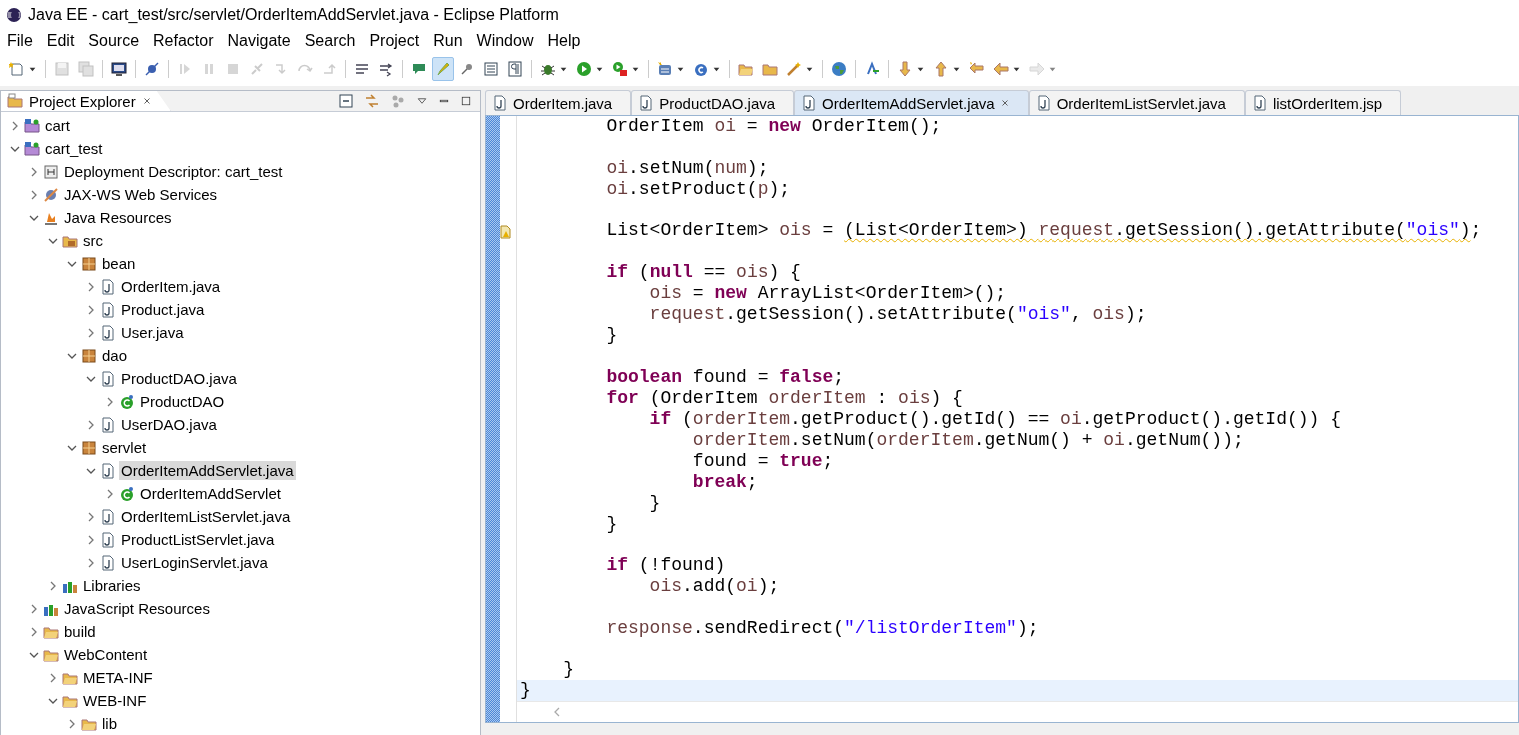 The image size is (1519, 735). What do you see at coordinates (169, 424) in the screenshot?
I see `tree-item: UserDAO.java` at bounding box center [169, 424].